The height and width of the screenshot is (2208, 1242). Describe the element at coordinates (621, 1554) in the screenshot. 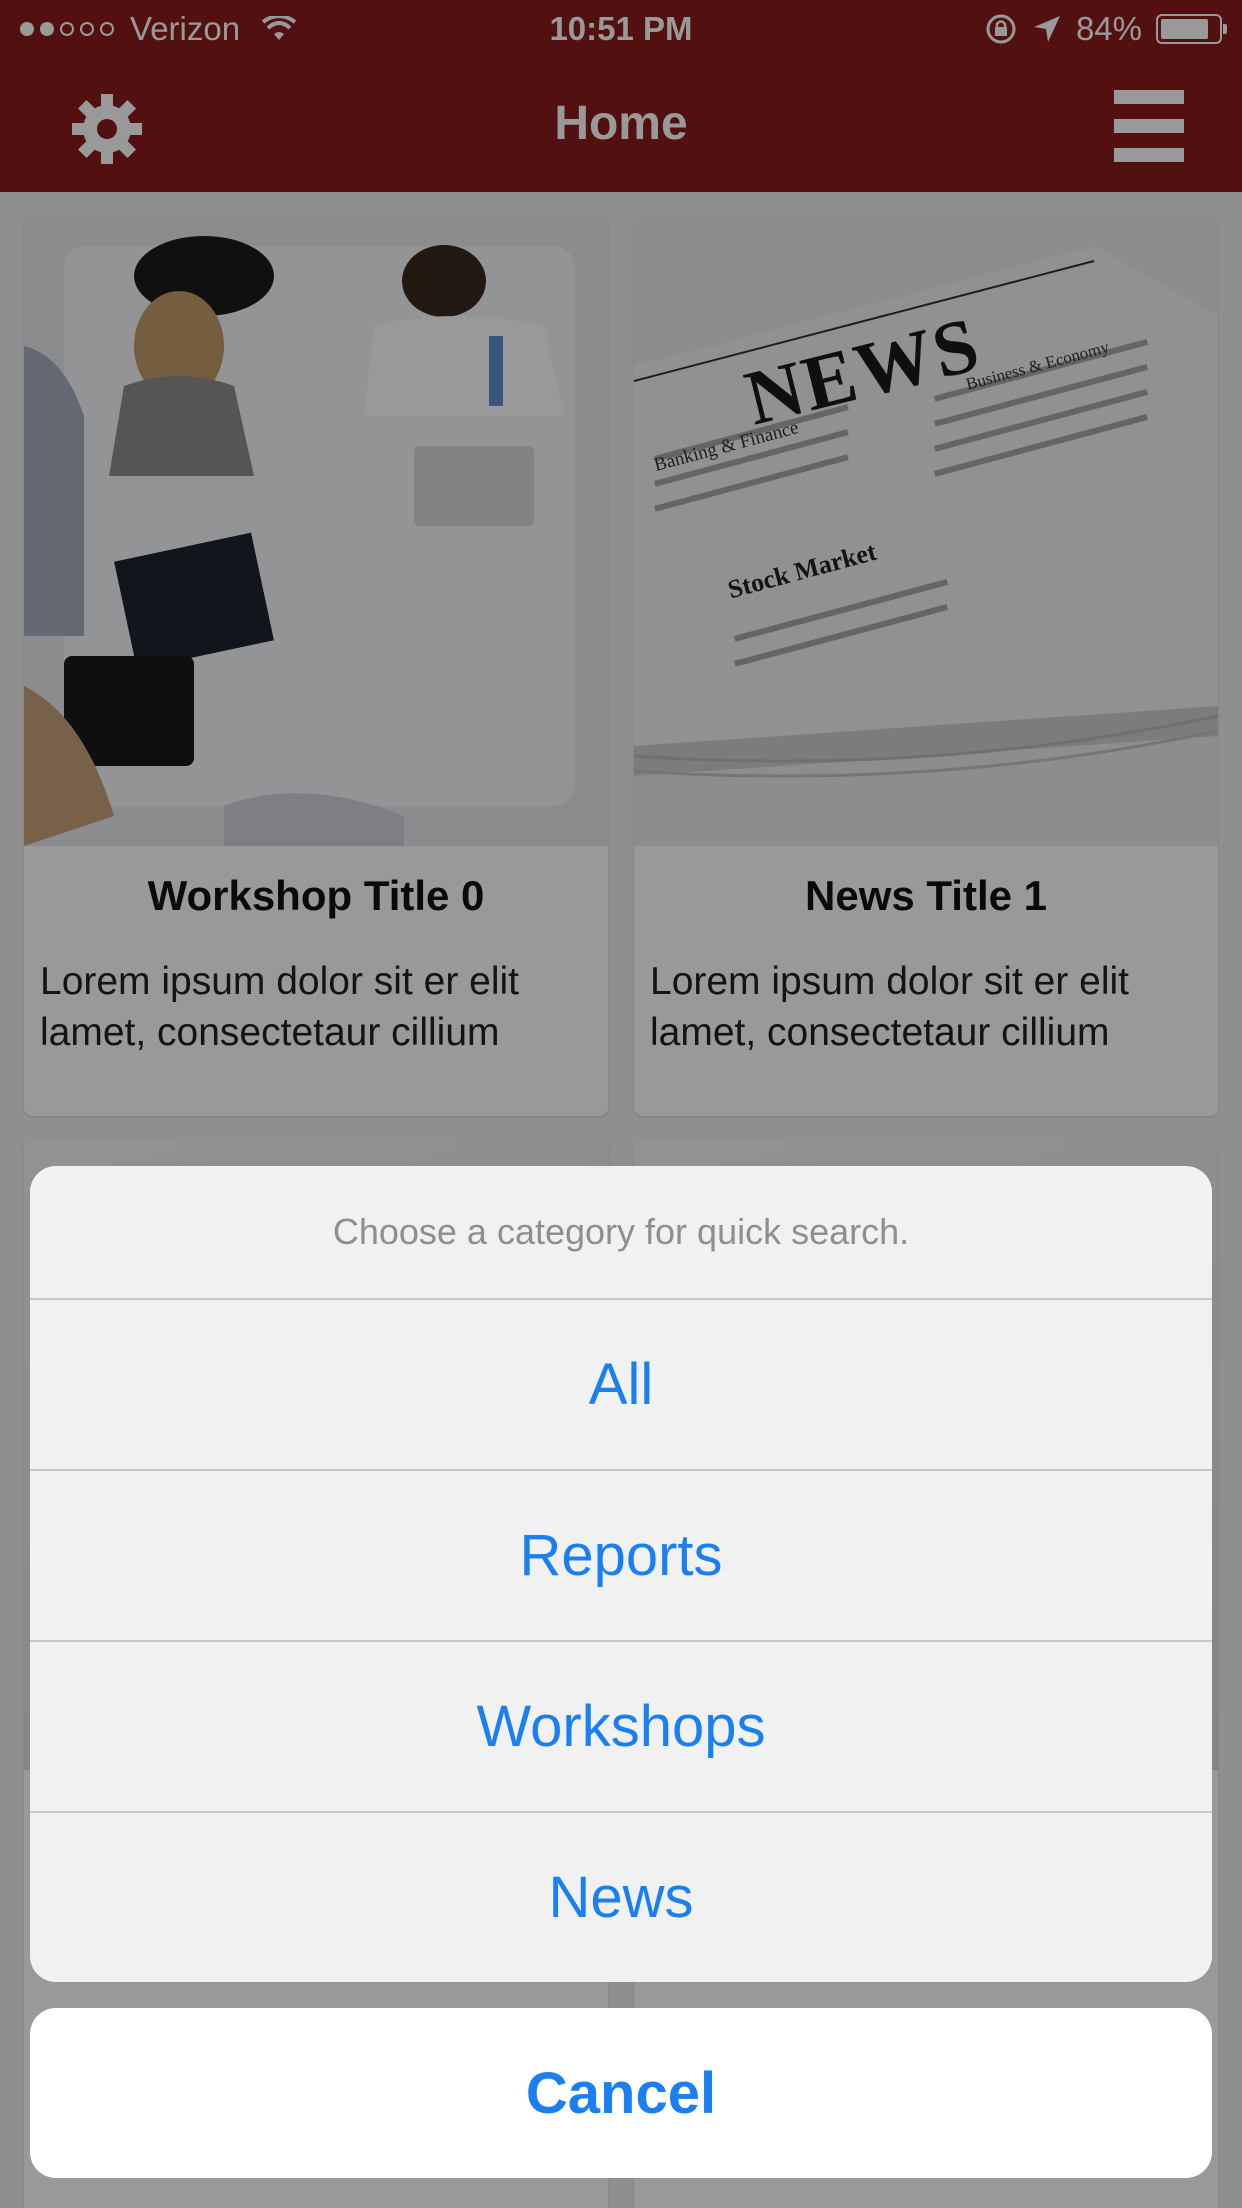

I see `option-reports-button: Reports` at that location.